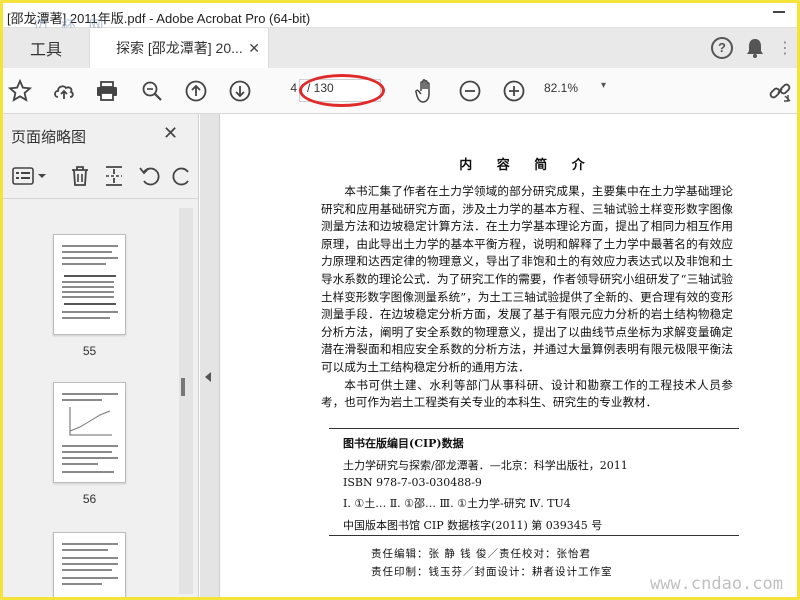 This screenshot has width=800, height=600. I want to click on credits-line: 责任印制：钱玉芬／封面设计：耕者设计工作室, so click(492, 572).